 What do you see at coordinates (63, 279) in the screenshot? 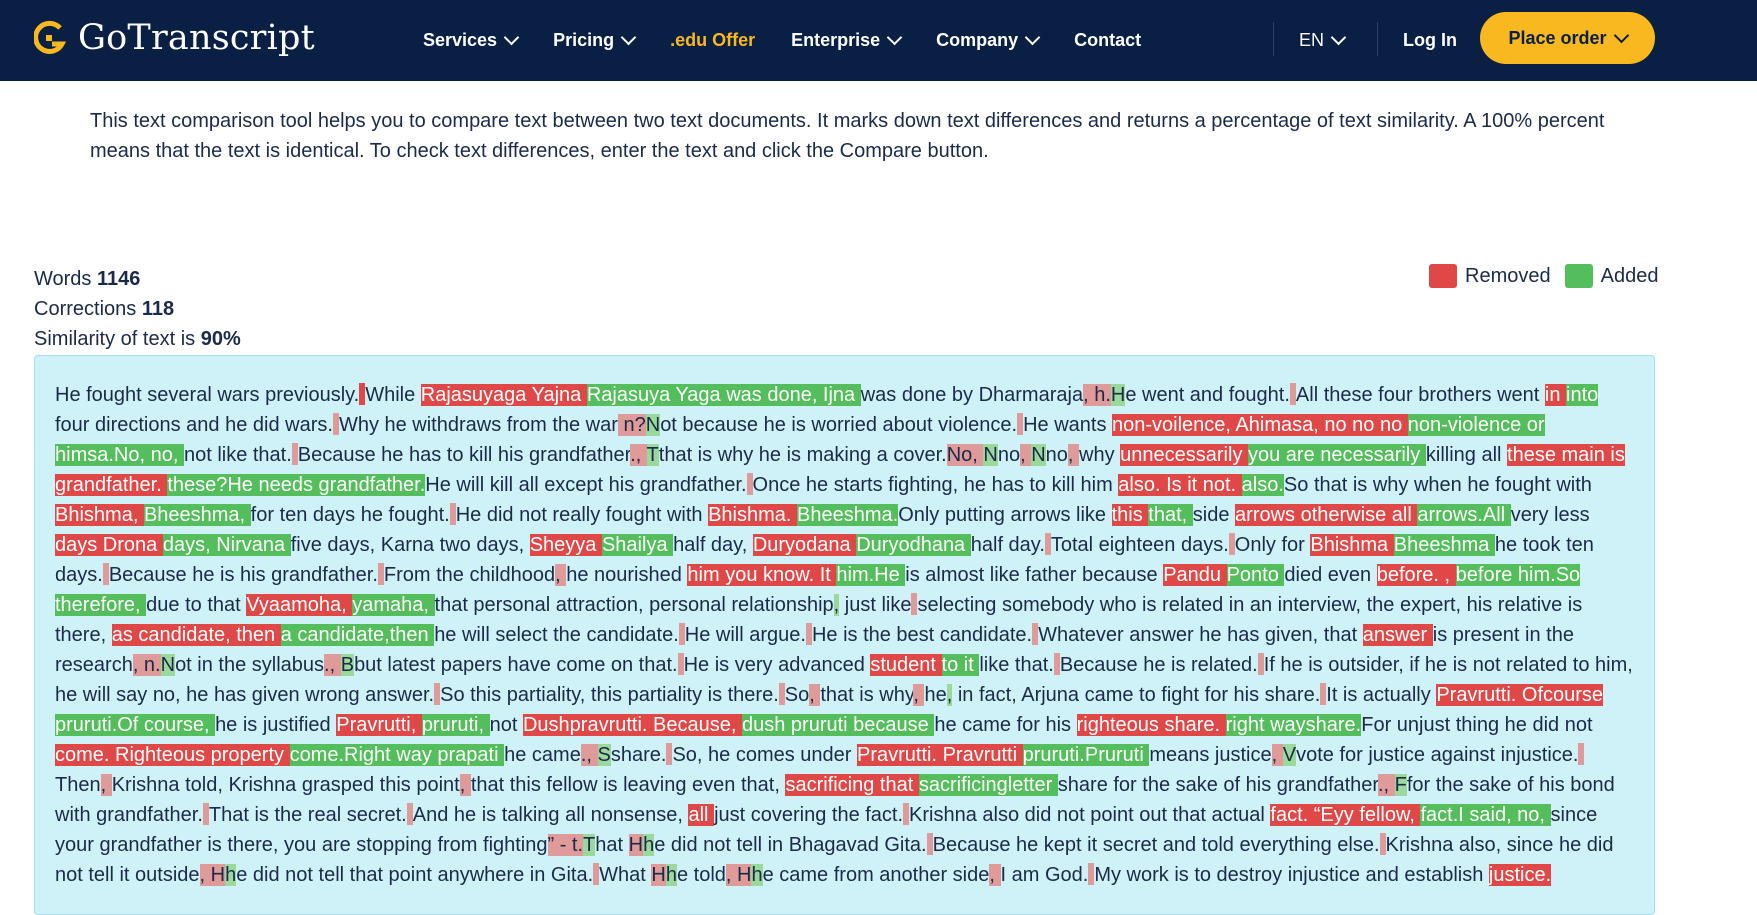
I see `words-label: Words` at bounding box center [63, 279].